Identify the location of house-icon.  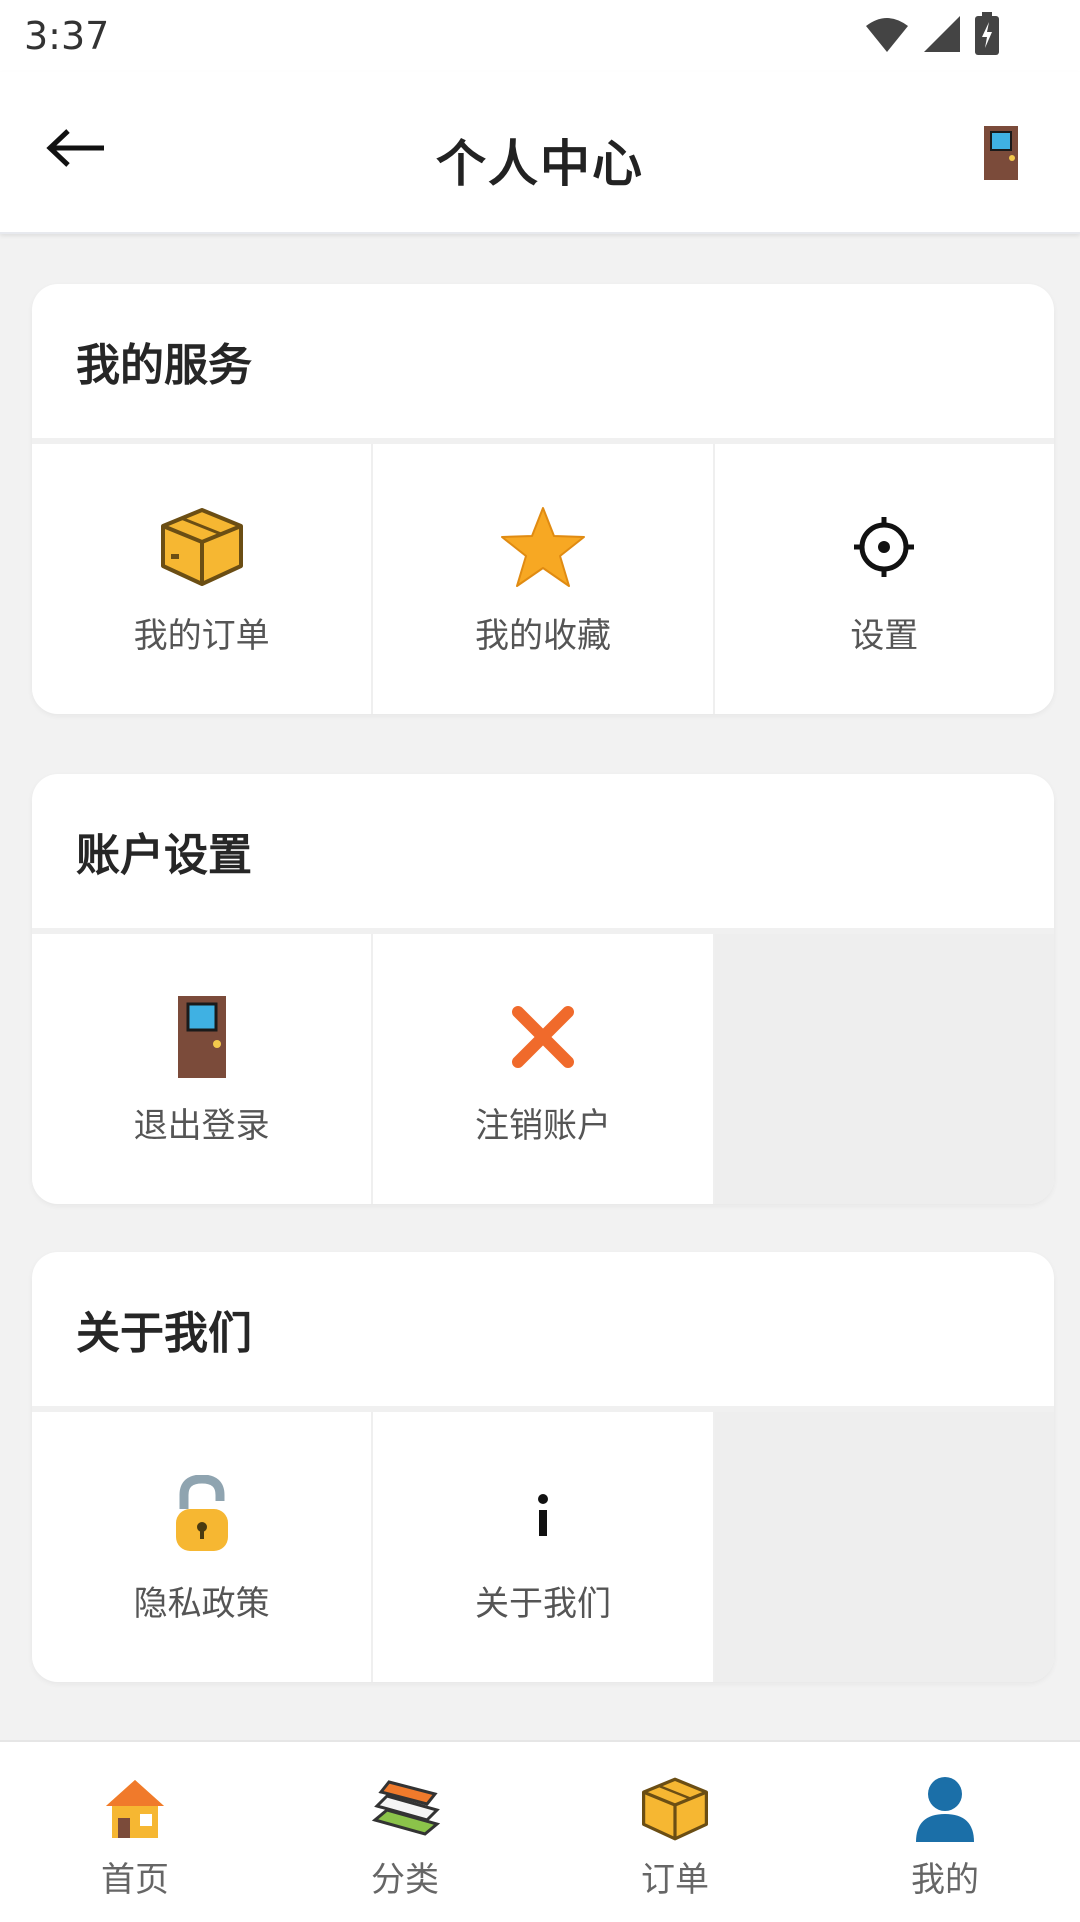
(135, 1809).